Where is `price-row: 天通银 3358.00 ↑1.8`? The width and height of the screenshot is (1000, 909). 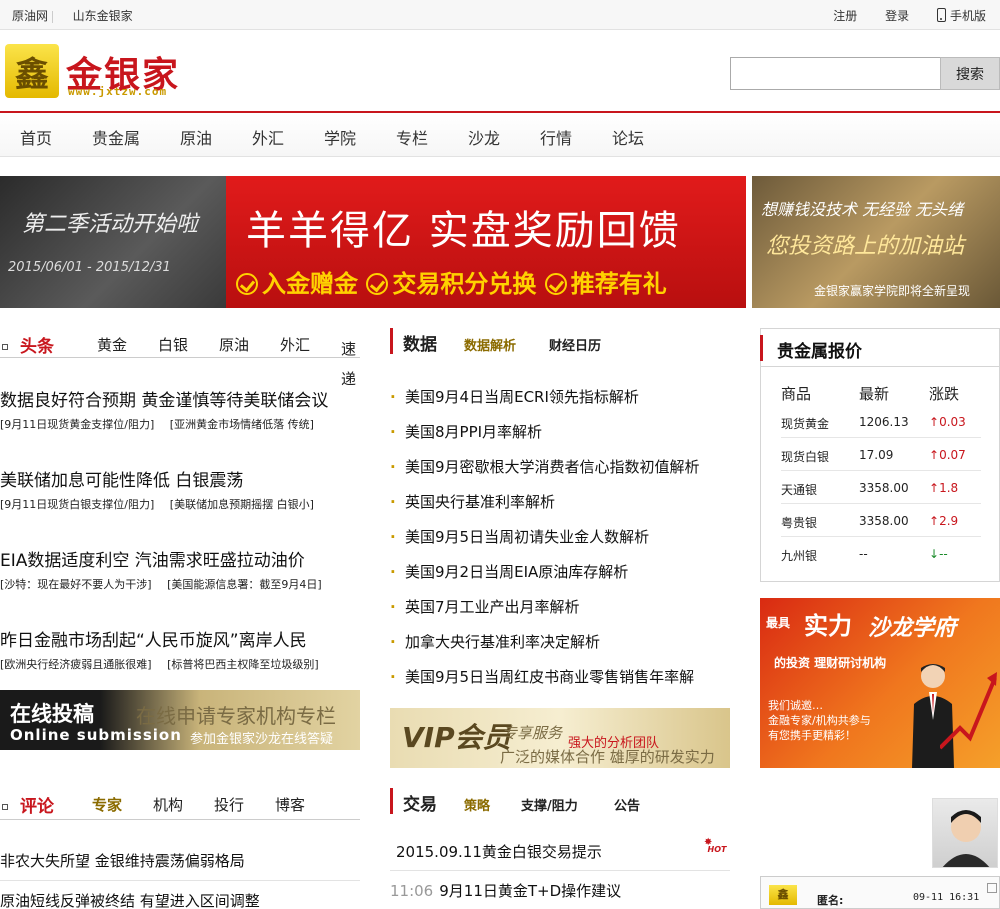
price-row: 天通银 3358.00 ↑1.8 is located at coordinates (881, 487).